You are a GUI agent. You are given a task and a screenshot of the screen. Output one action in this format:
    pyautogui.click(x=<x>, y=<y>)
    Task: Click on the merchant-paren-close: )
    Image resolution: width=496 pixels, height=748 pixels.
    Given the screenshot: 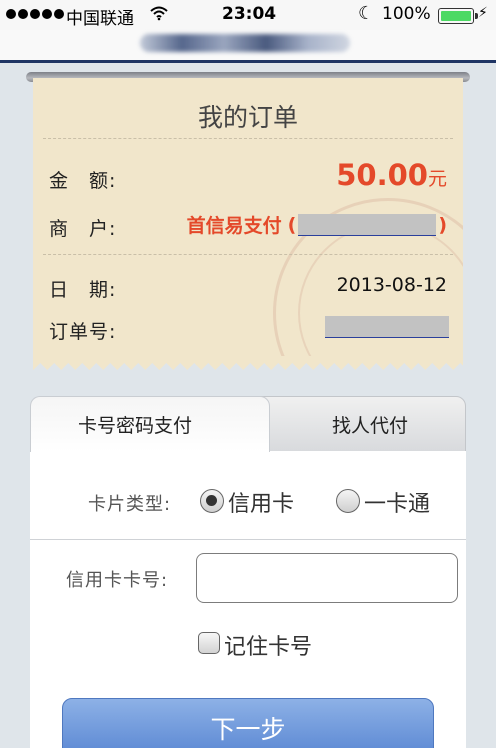 What is the action you would take?
    pyautogui.click(x=442, y=224)
    